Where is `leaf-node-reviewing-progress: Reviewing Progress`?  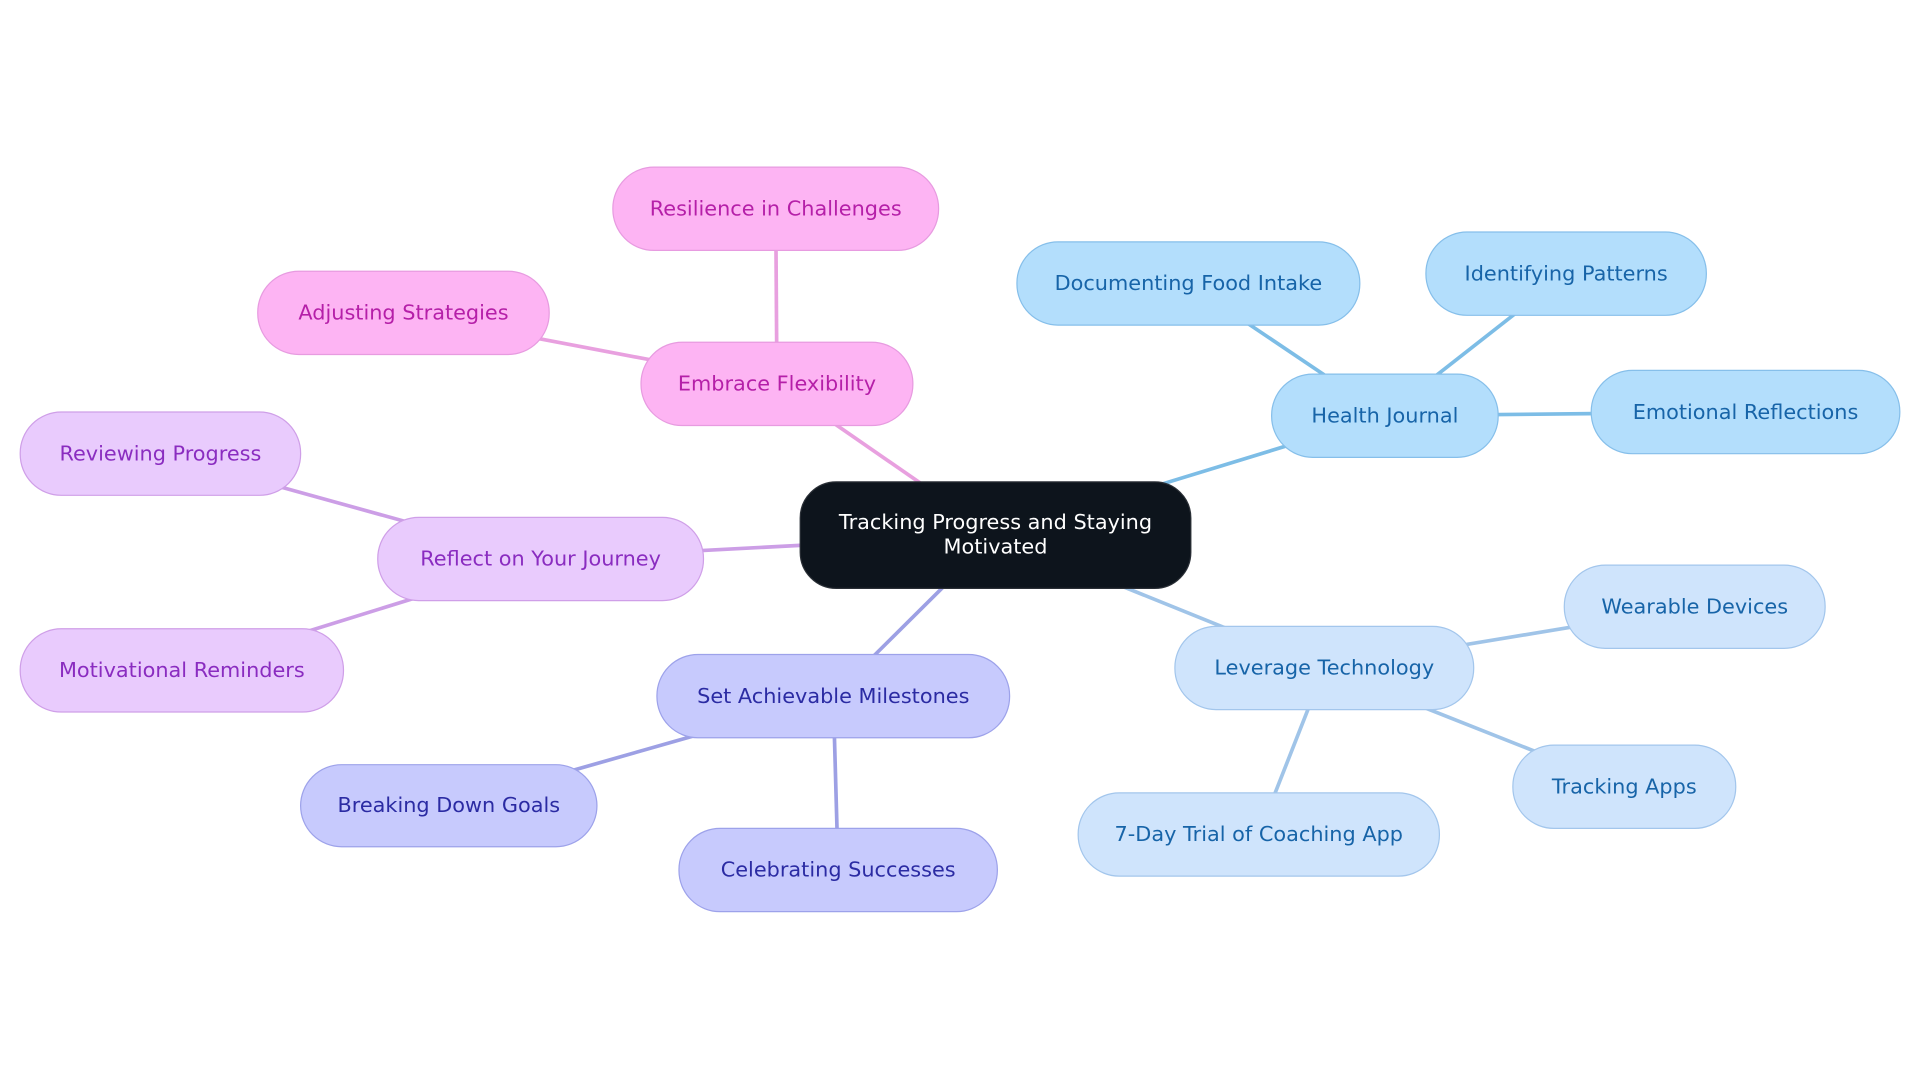 leaf-node-reviewing-progress: Reviewing Progress is located at coordinates (160, 453).